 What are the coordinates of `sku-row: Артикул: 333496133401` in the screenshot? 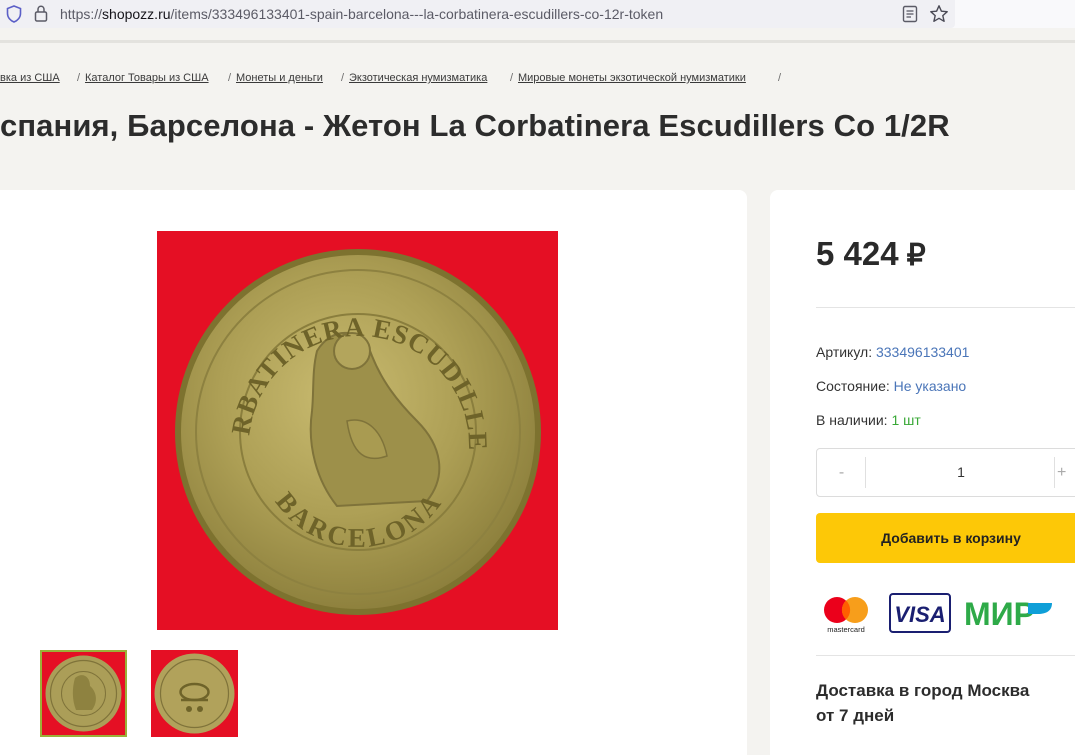 It's located at (892, 352).